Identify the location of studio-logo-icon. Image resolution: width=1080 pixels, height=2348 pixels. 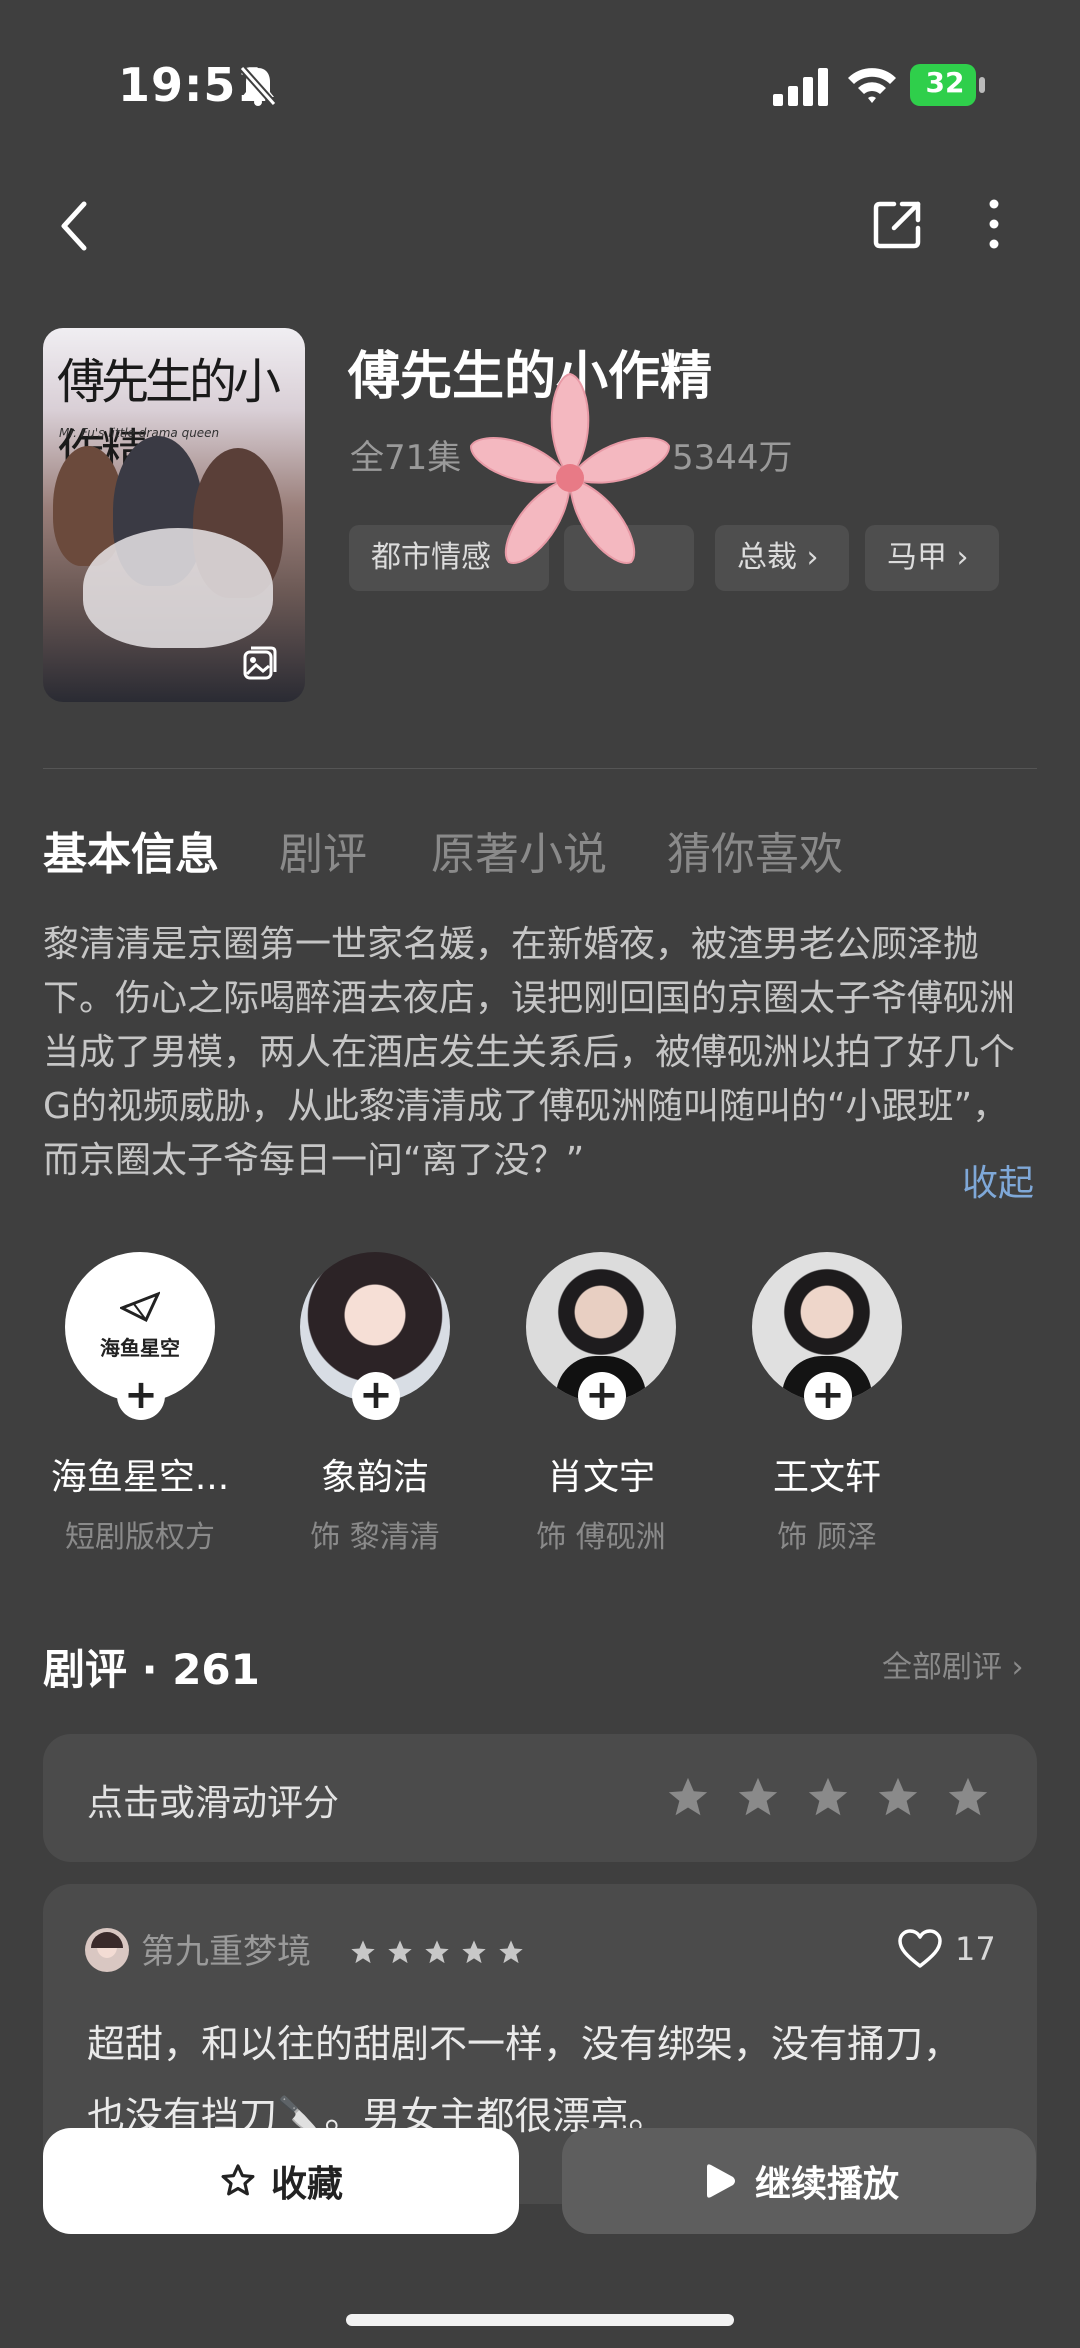
(140, 1307).